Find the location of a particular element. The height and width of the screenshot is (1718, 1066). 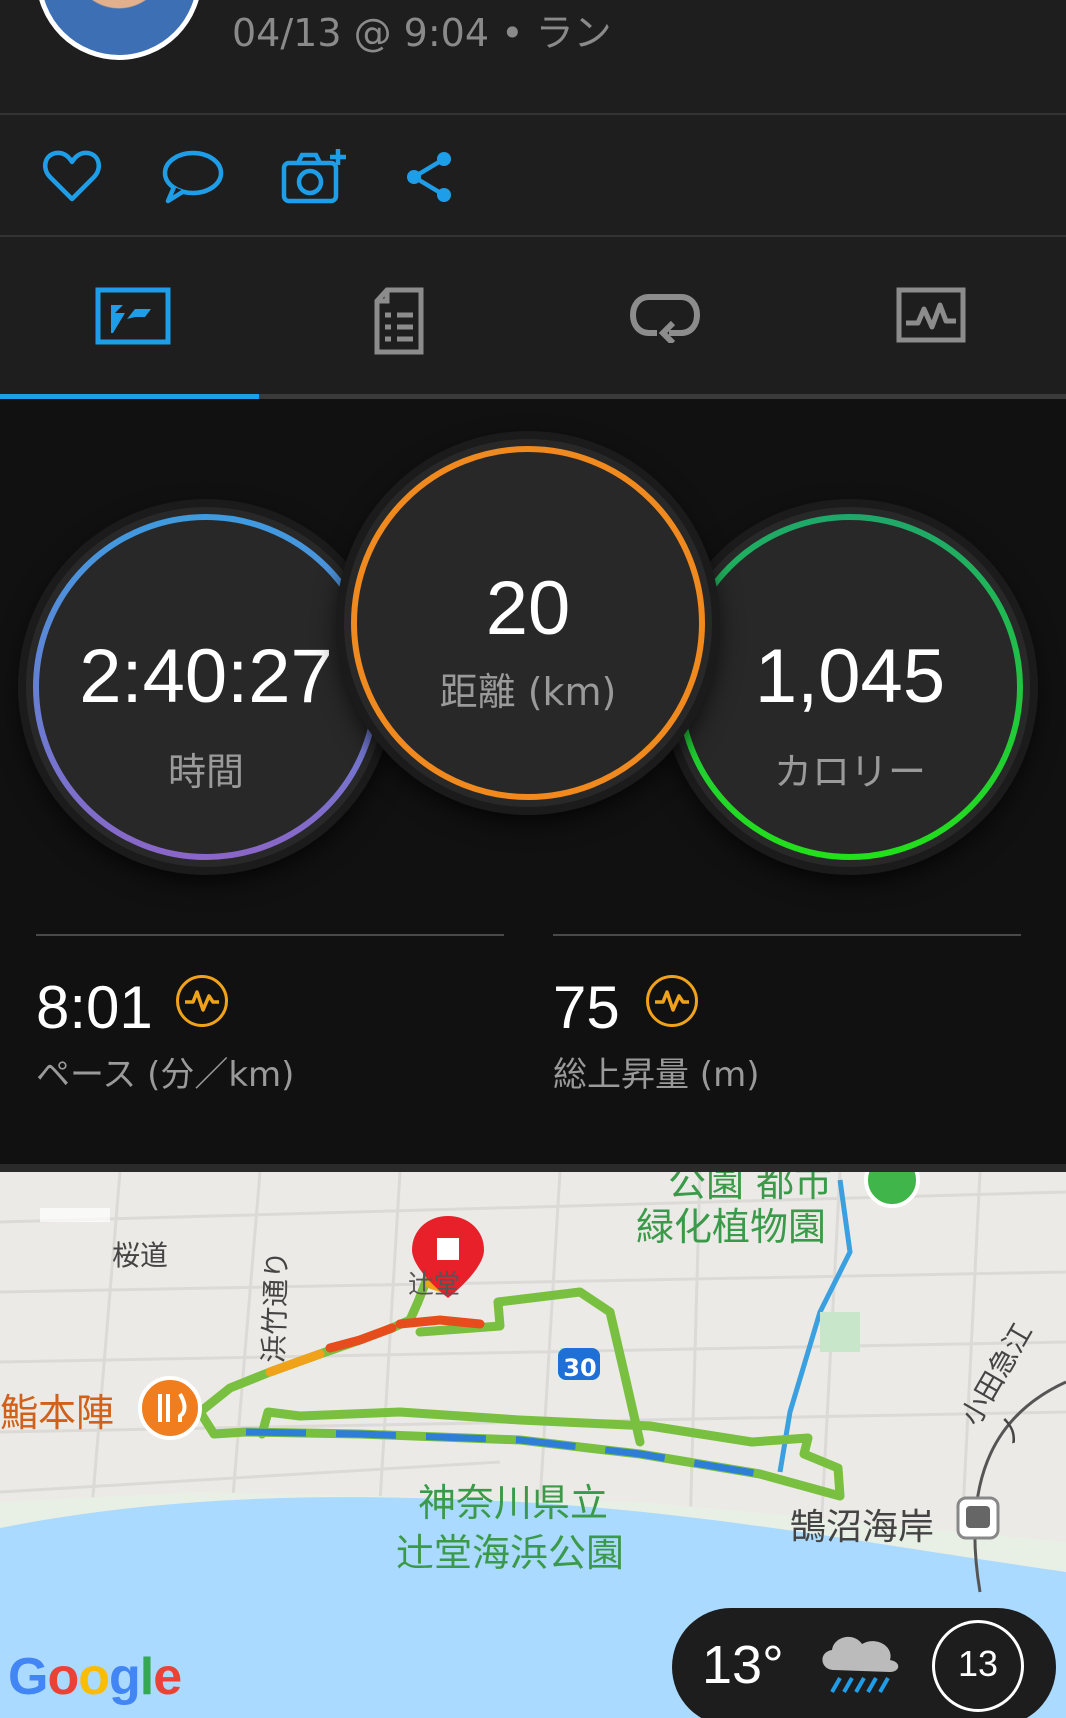

weather-widget: 13° 13 is located at coordinates (864, 1663).